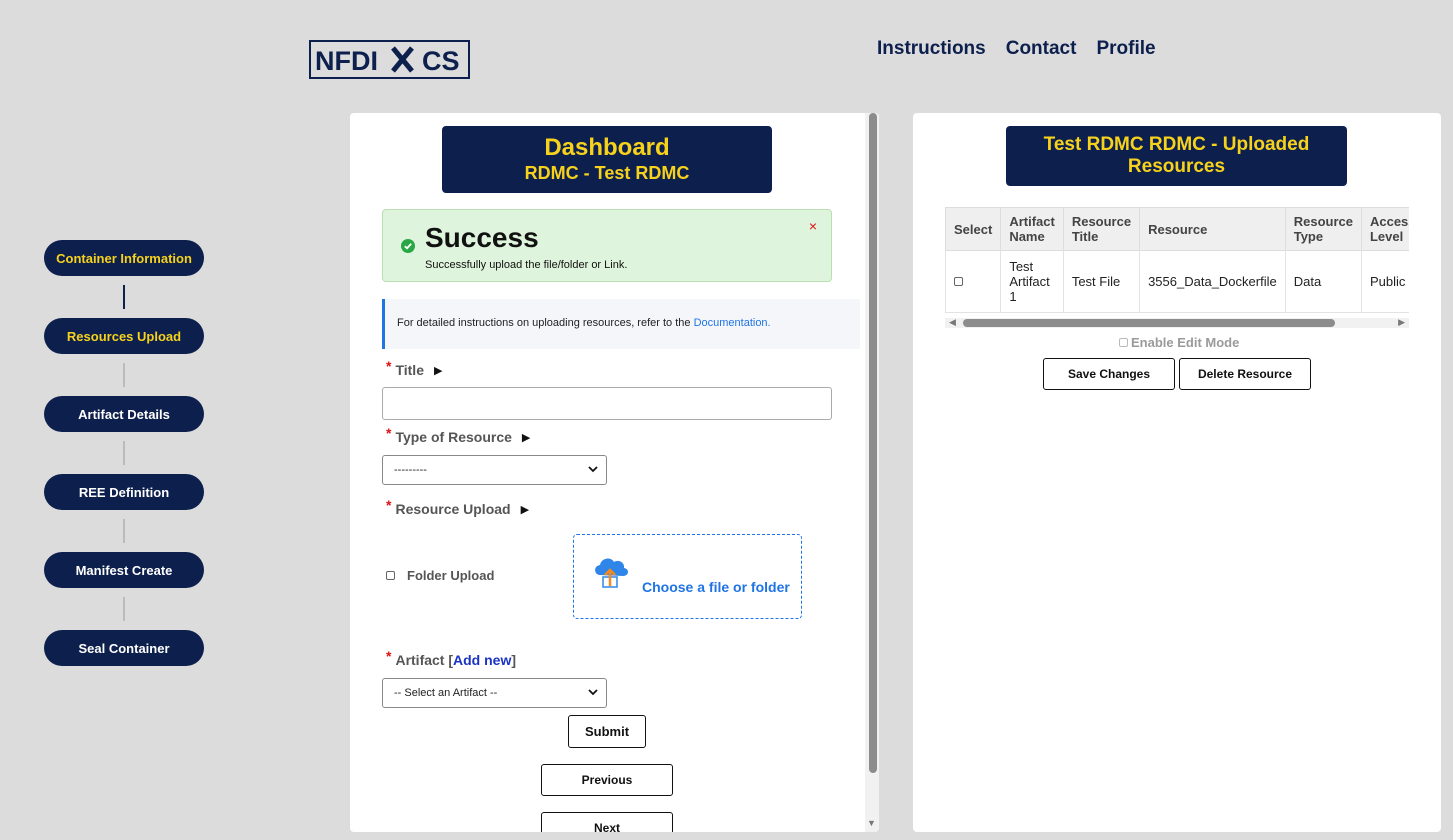 This screenshot has width=1453, height=840. What do you see at coordinates (1125, 49) in the screenshot?
I see `nav-profile: Profile` at bounding box center [1125, 49].